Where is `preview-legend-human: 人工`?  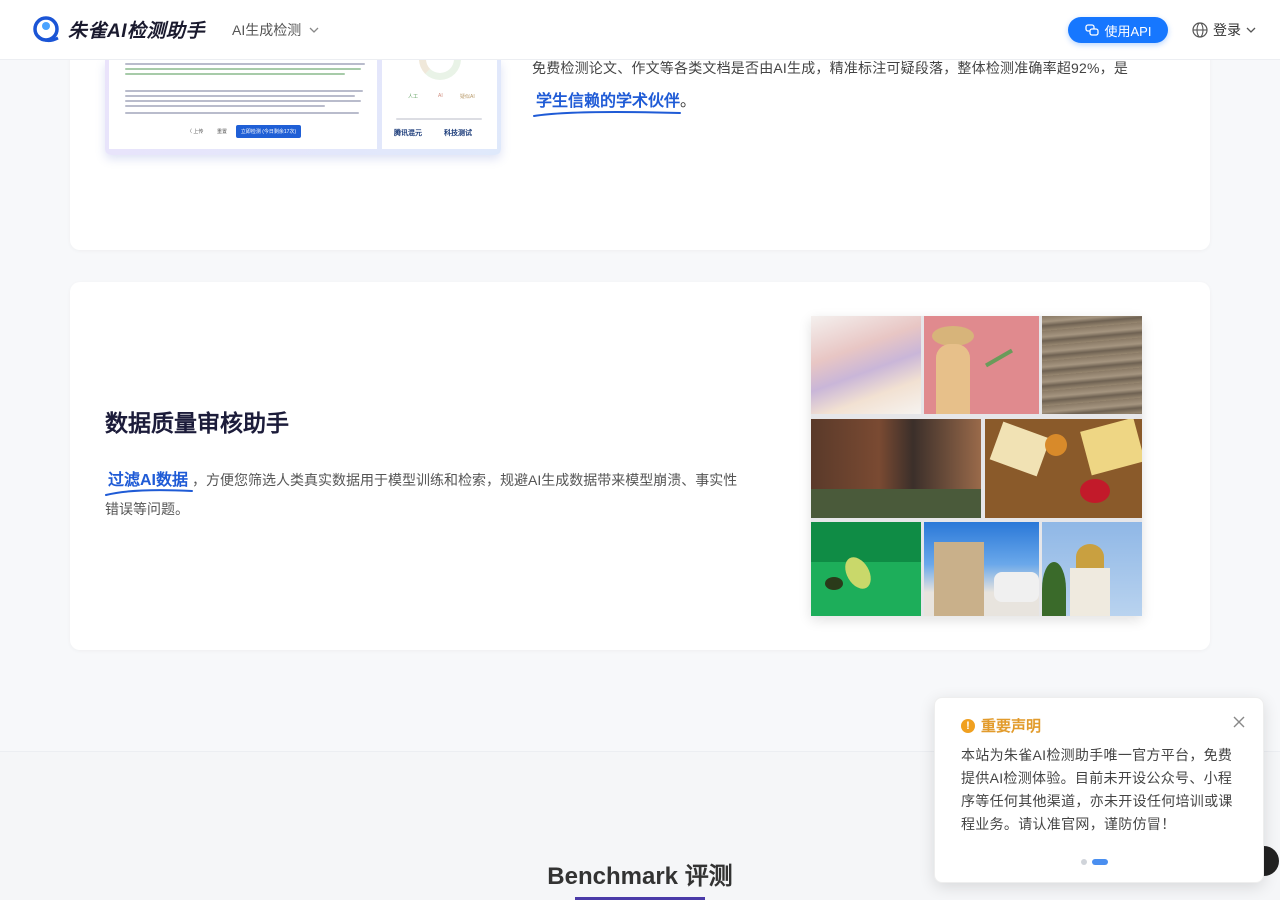
preview-legend-human: 人工 is located at coordinates (413, 97).